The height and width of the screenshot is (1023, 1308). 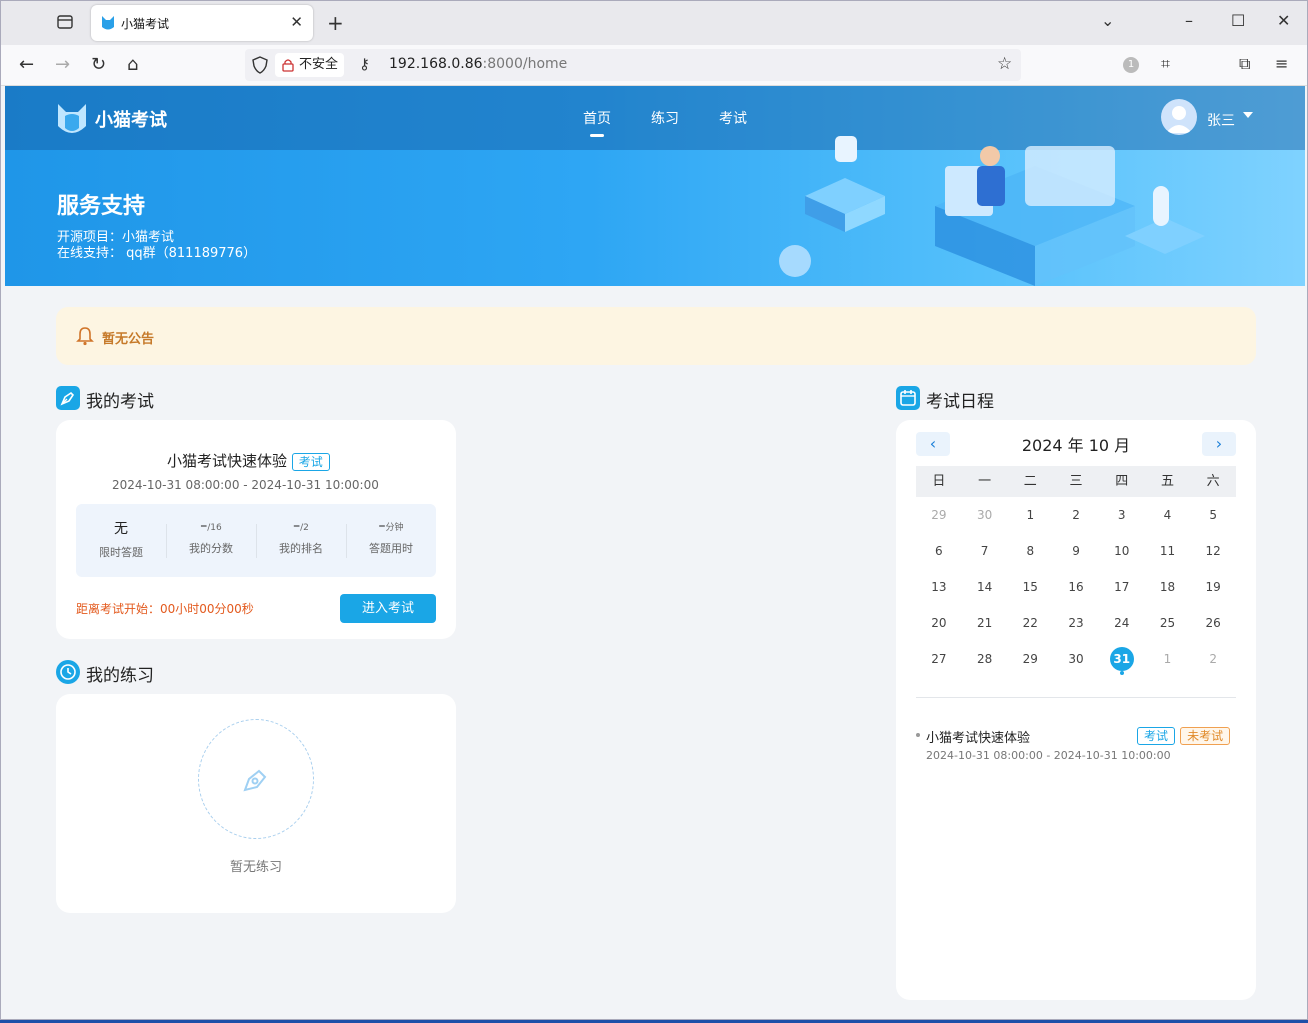 I want to click on calendar-day: 15, so click(x=1030, y=587).